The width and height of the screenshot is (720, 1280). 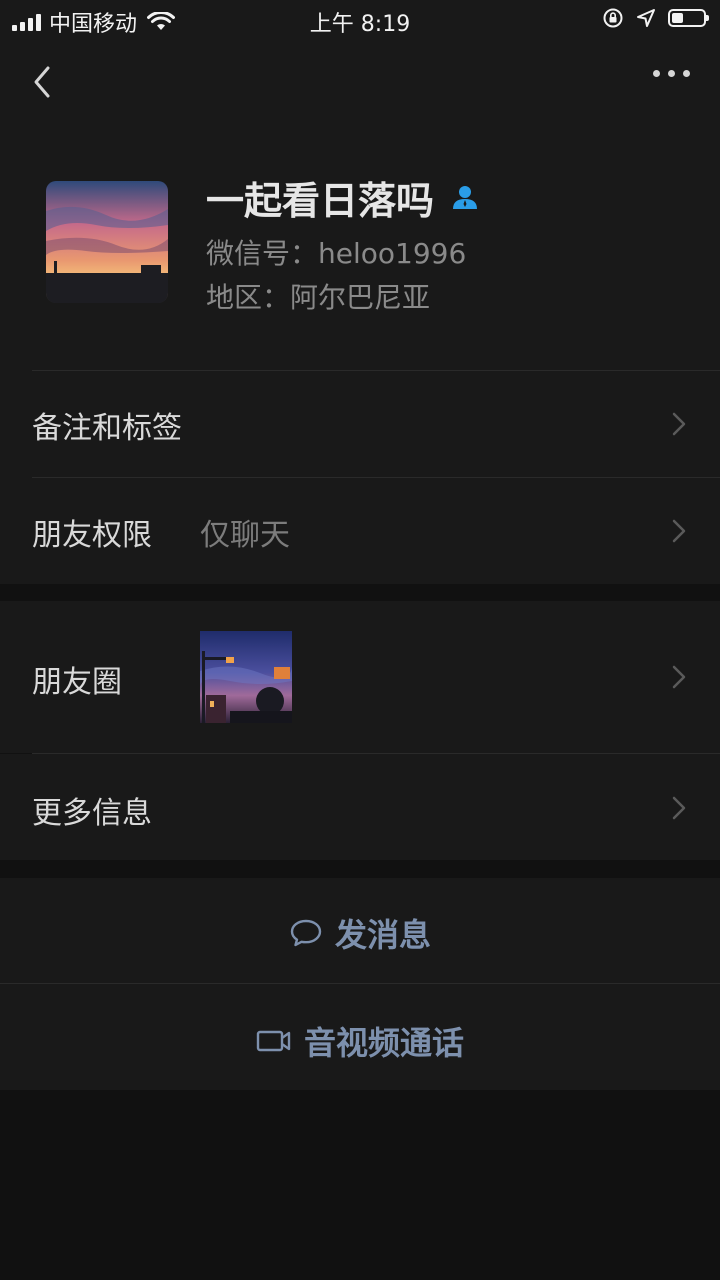 What do you see at coordinates (656, 73) in the screenshot?
I see `more-dots-icon` at bounding box center [656, 73].